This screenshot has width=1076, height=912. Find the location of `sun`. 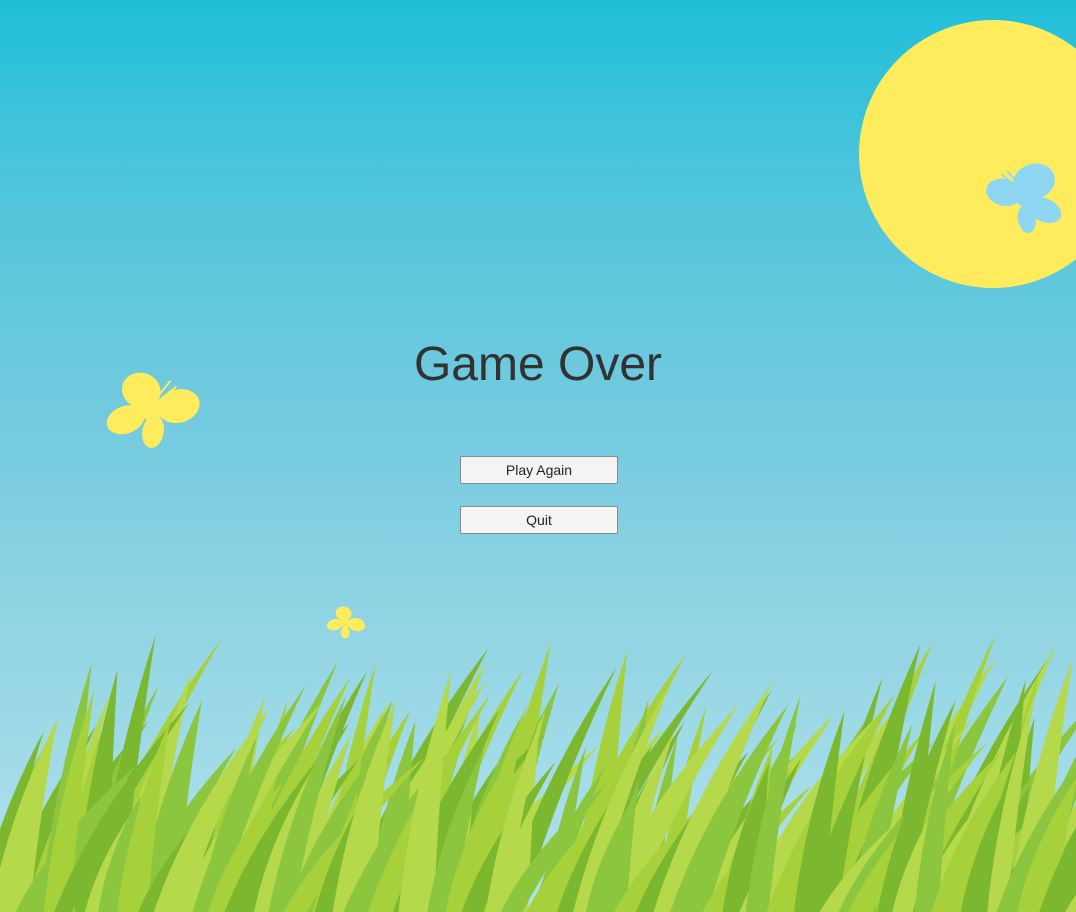

sun is located at coordinates (967, 154).